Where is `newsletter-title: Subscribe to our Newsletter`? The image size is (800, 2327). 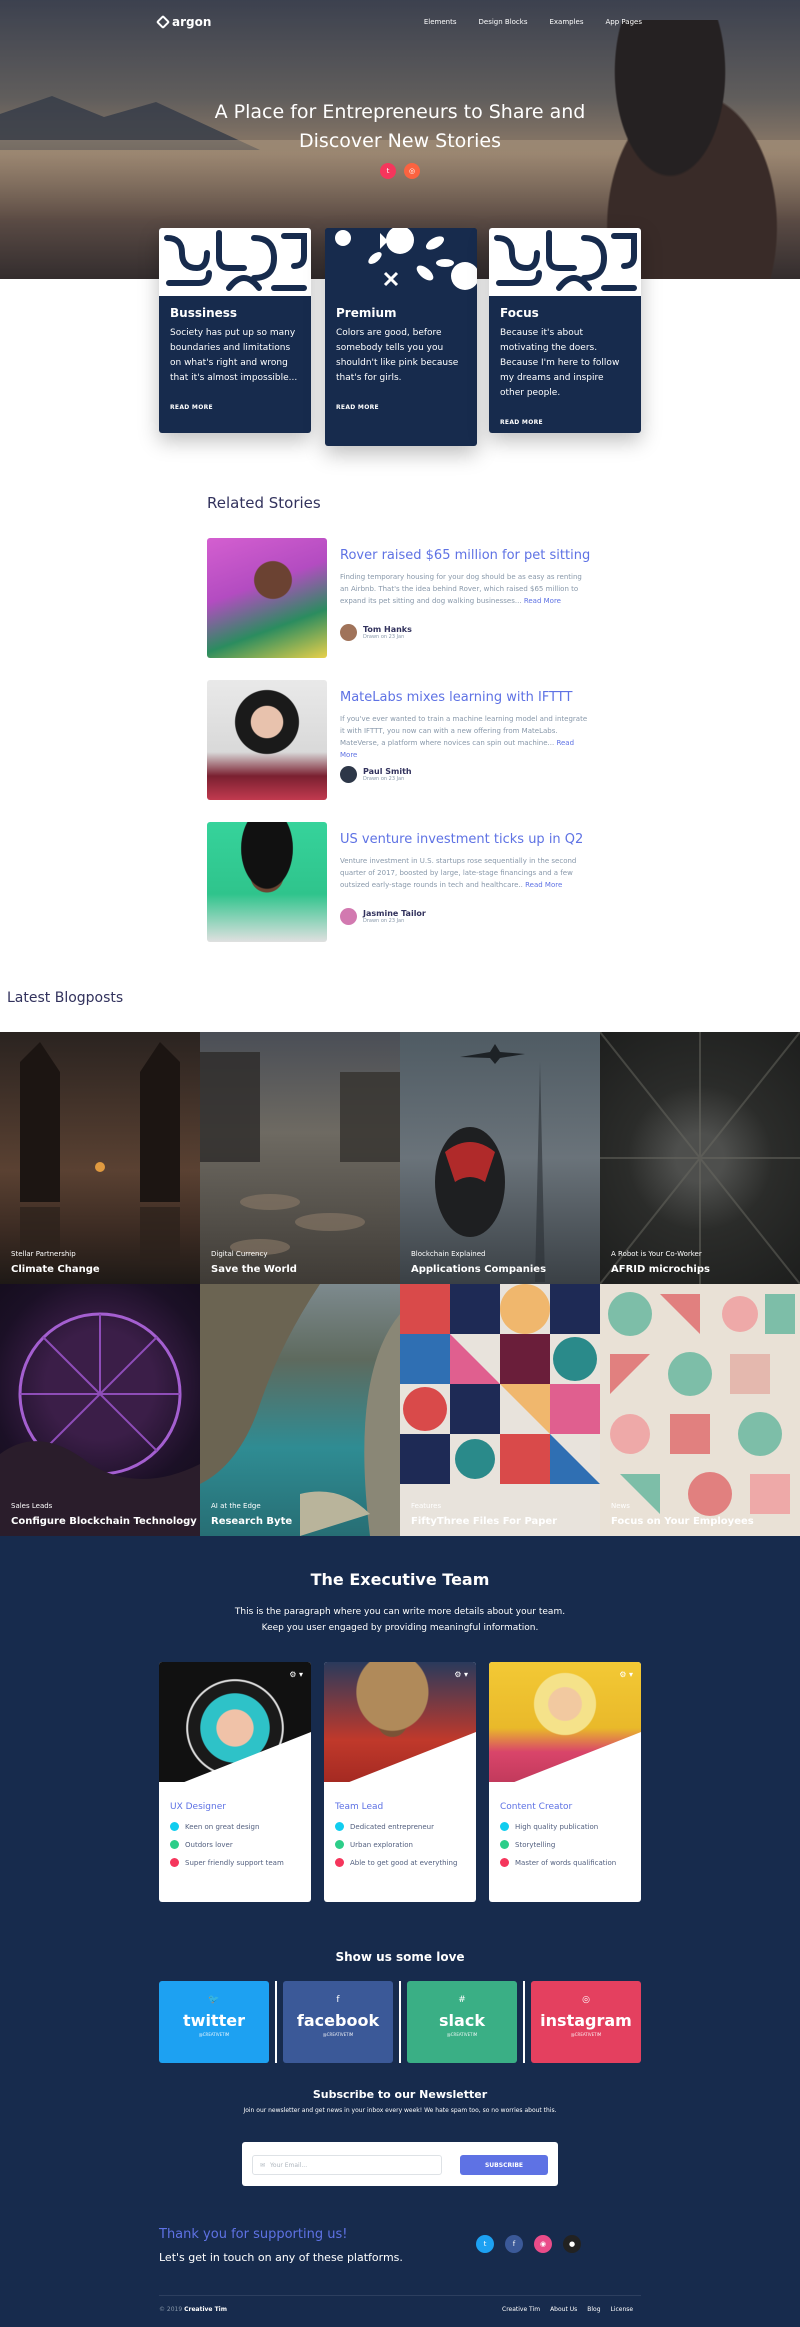
newsletter-title: Subscribe to our Newsletter is located at coordinates (400, 2094).